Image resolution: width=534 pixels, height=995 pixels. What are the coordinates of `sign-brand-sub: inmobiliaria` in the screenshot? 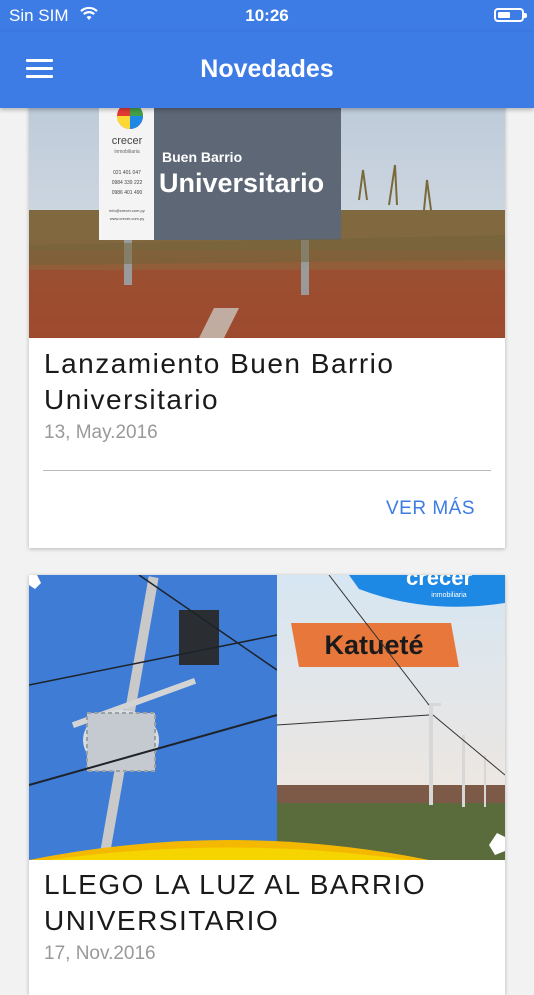 It's located at (127, 152).